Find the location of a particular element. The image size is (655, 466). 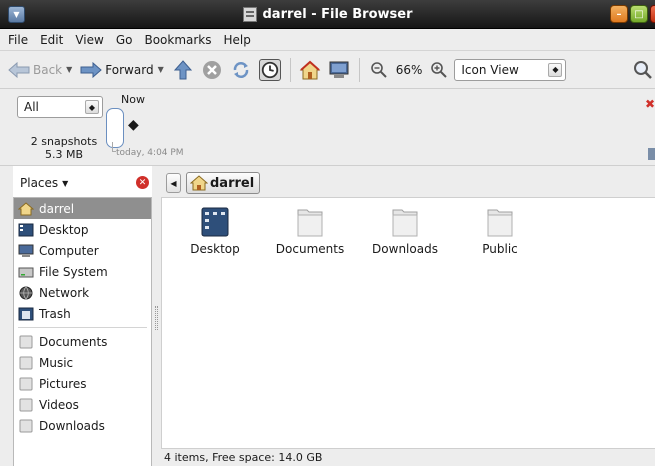

sidebar-item-documents: Documents is located at coordinates (82, 341).